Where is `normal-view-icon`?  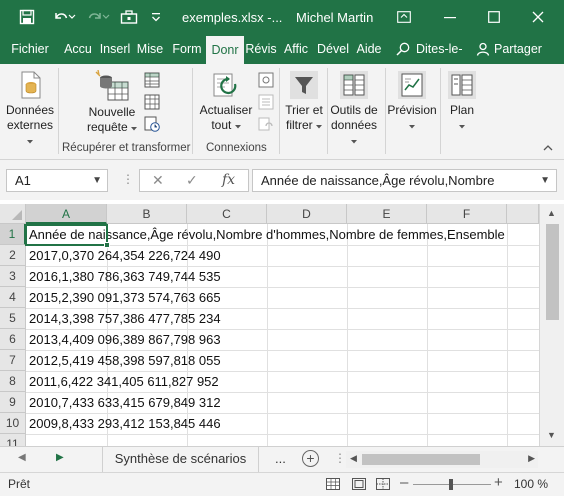
normal-view-icon is located at coordinates (333, 484).